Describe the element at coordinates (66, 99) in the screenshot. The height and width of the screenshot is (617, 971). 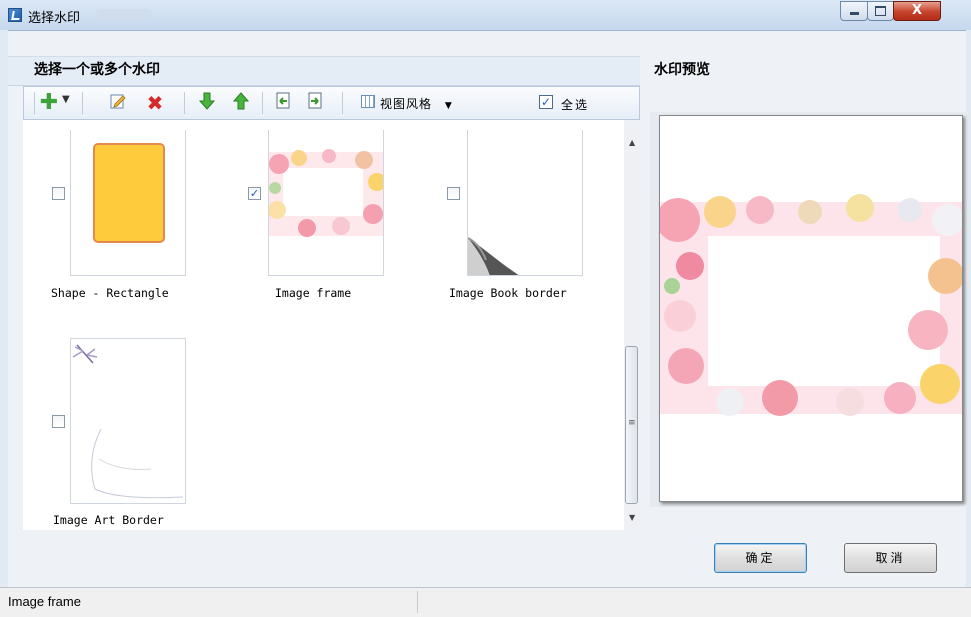
I see `add-dropdown-arrow-icon: ▼` at that location.